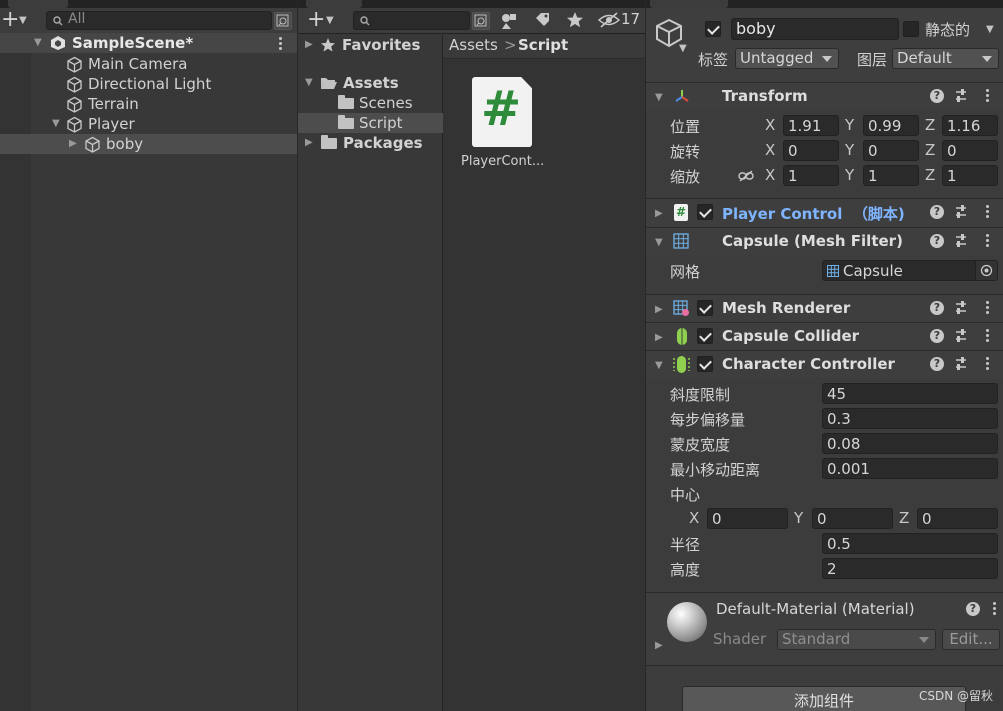 This screenshot has width=1003, height=711. Describe the element at coordinates (852, 518) in the screenshot. I see `center-y-field: 0` at that location.